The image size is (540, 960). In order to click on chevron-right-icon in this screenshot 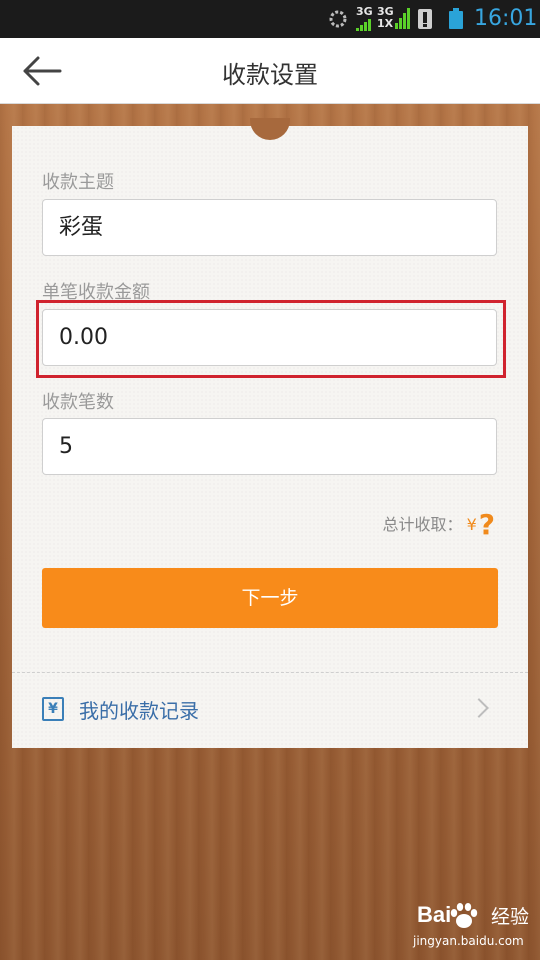, I will do `click(479, 708)`.